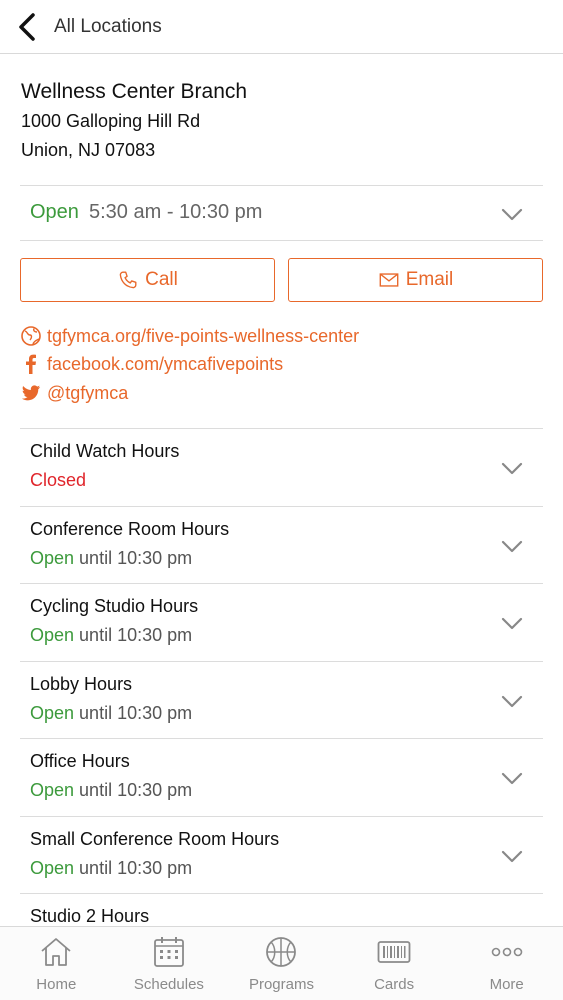 This screenshot has height=1000, width=563. I want to click on back-link: All Locations, so click(108, 27).